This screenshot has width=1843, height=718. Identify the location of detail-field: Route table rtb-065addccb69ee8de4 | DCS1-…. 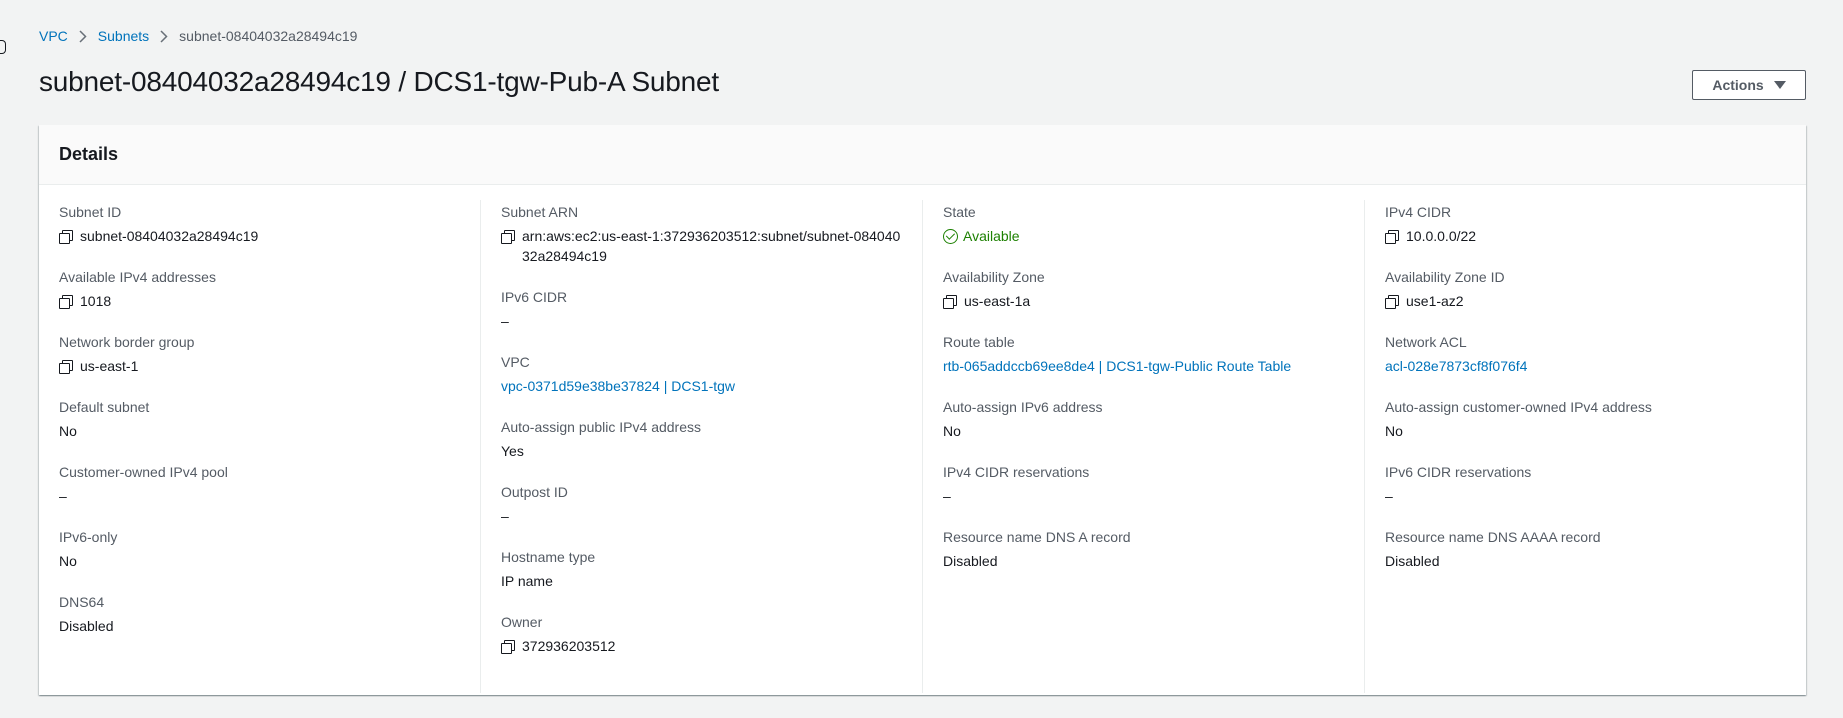
(1143, 354).